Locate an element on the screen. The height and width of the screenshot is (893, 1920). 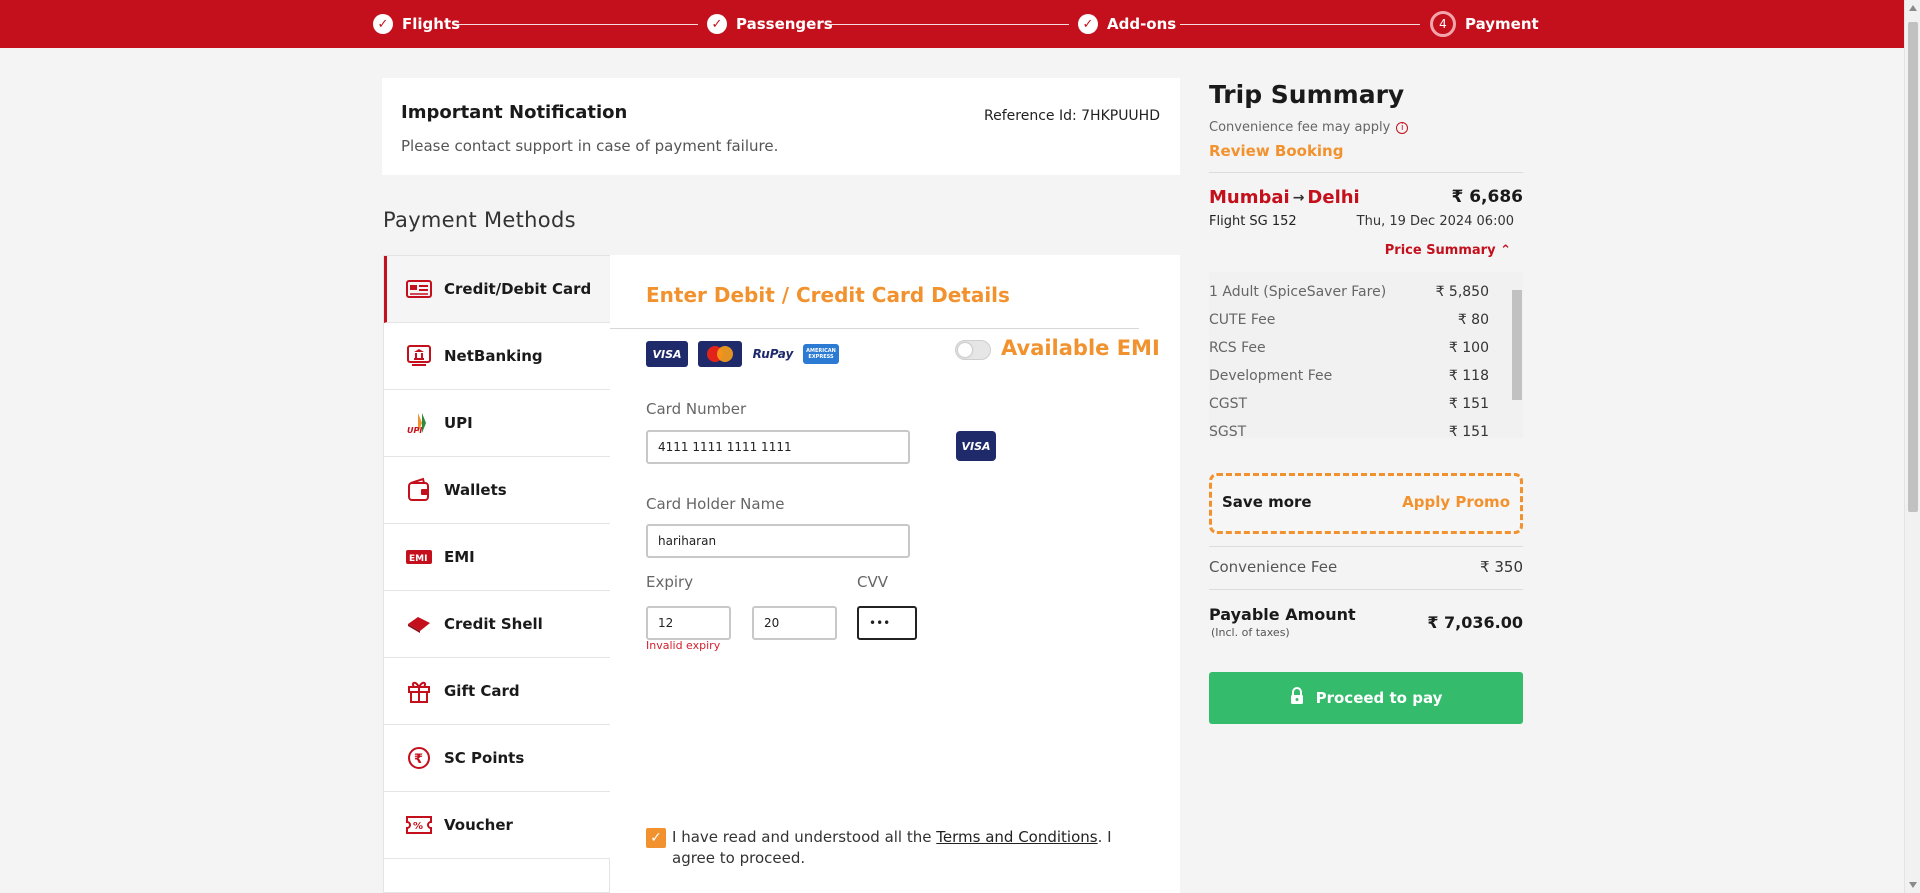
apply-promo-link: Apply Promo is located at coordinates (1456, 502).